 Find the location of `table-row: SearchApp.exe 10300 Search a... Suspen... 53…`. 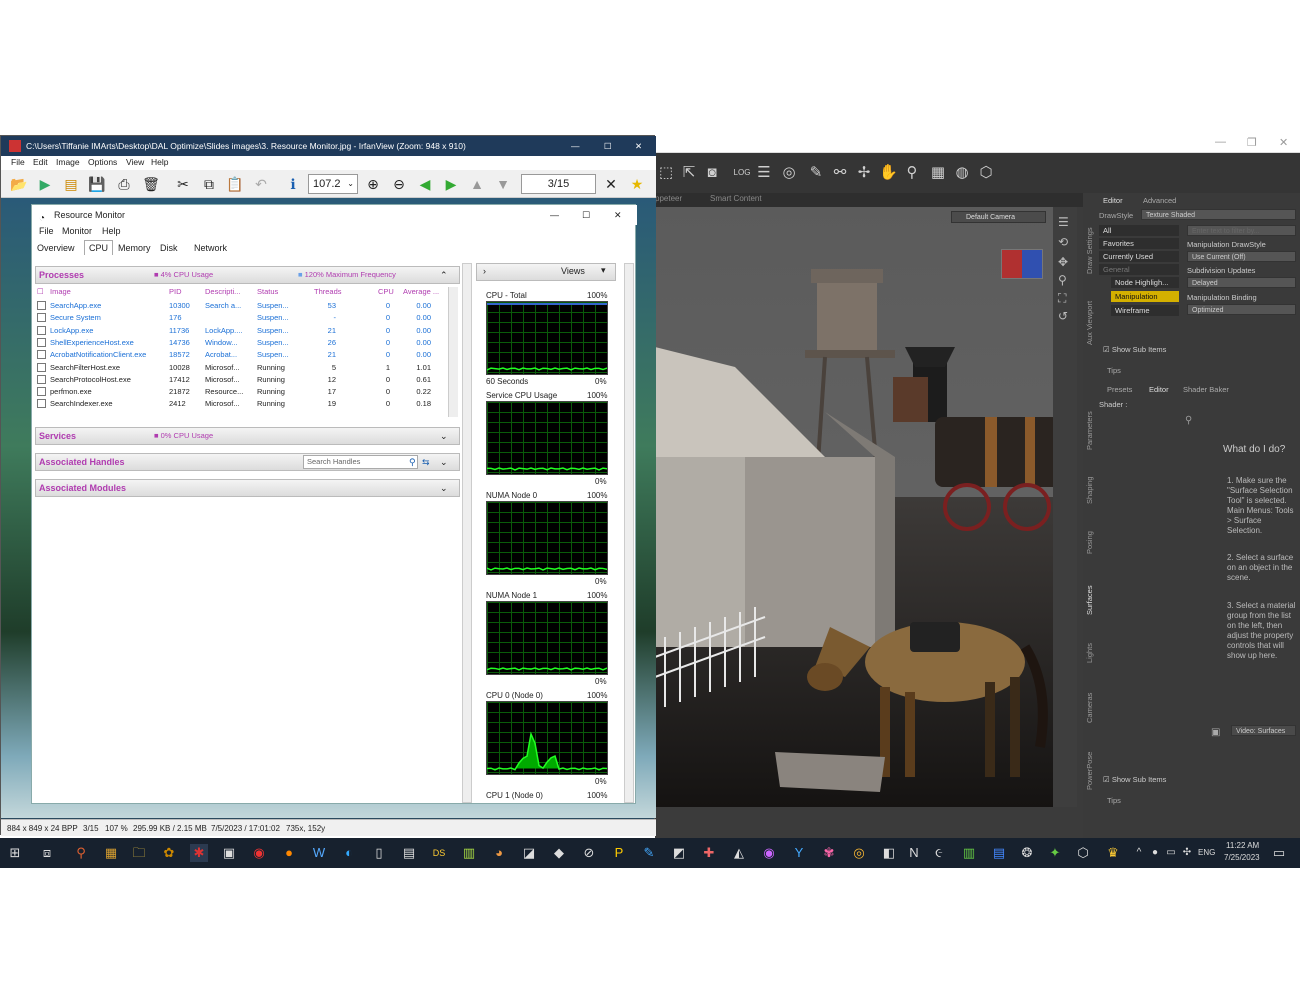

table-row: SearchApp.exe 10300 Search a... Suspen... 53… is located at coordinates (242, 307).